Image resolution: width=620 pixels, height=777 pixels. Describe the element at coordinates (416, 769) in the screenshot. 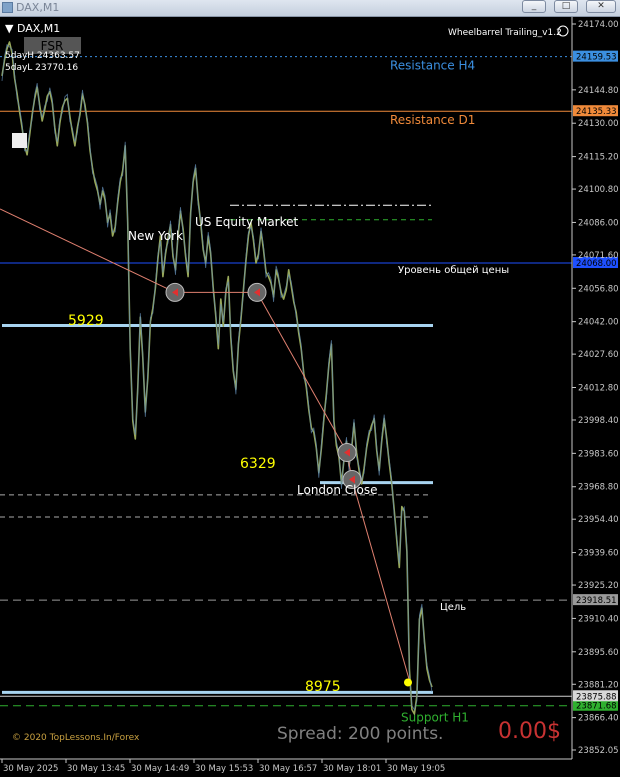

I see `x-tick-label-6: 30 May 19:05` at that location.